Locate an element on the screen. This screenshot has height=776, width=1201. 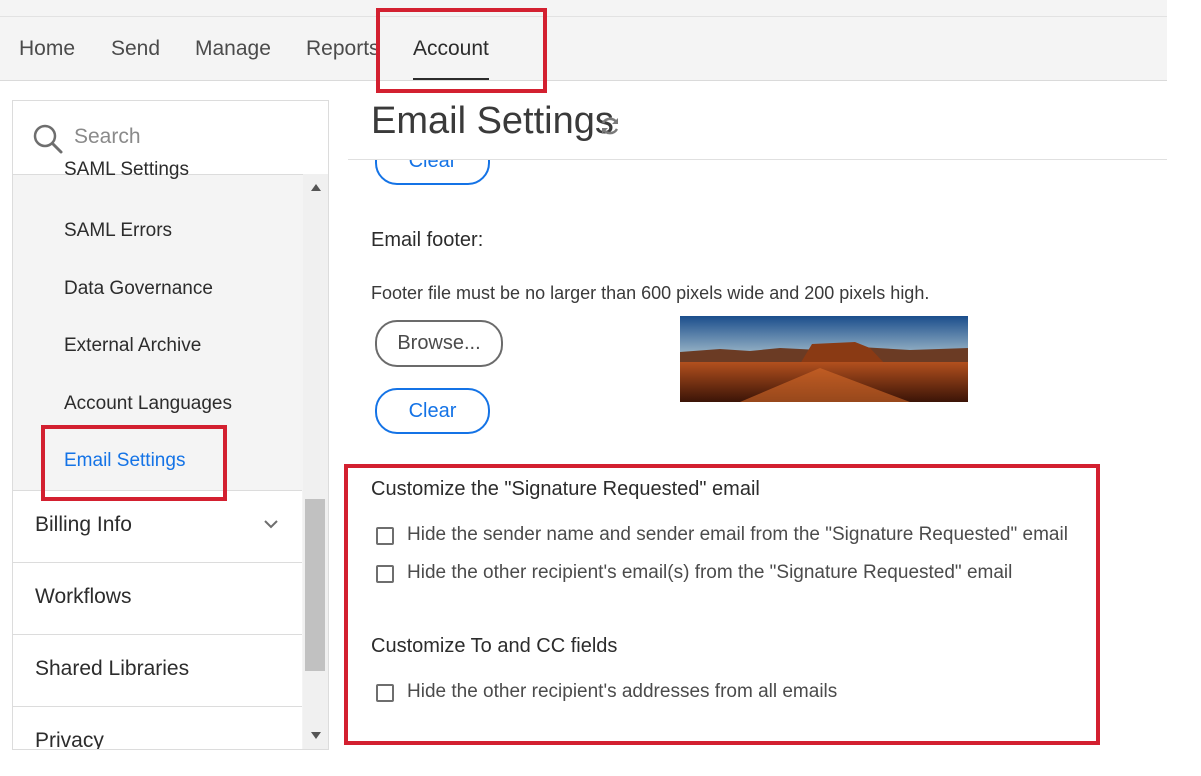
footer-image-preview is located at coordinates (824, 359).